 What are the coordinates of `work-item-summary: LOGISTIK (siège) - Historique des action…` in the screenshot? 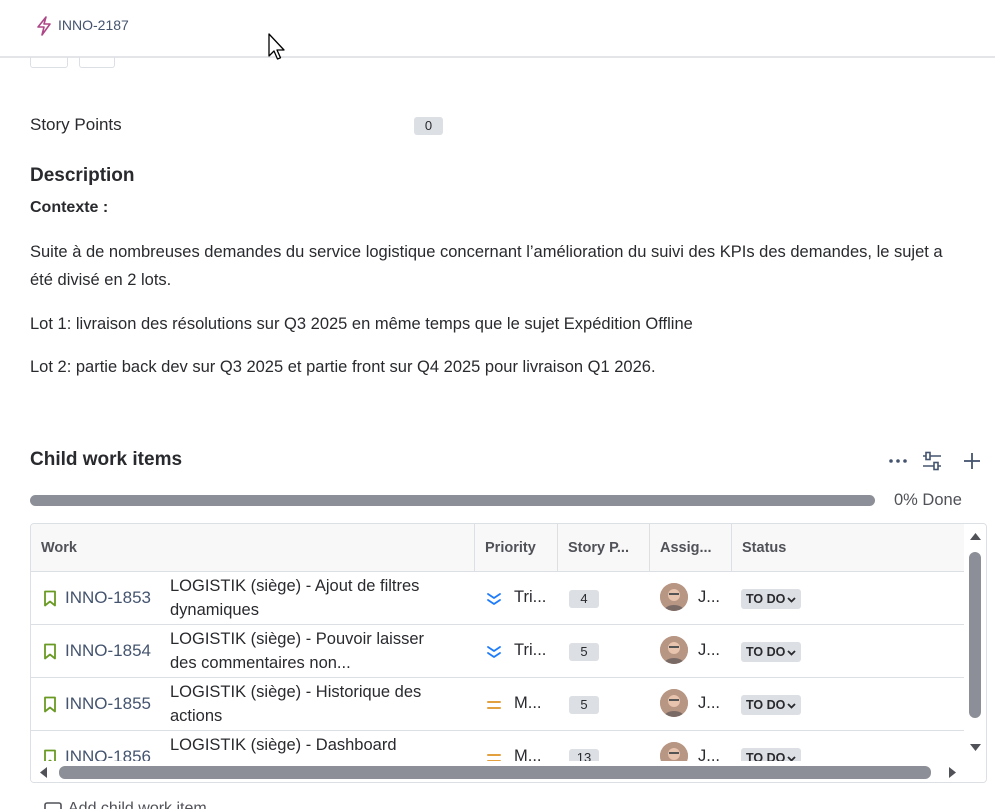 It's located at (305, 704).